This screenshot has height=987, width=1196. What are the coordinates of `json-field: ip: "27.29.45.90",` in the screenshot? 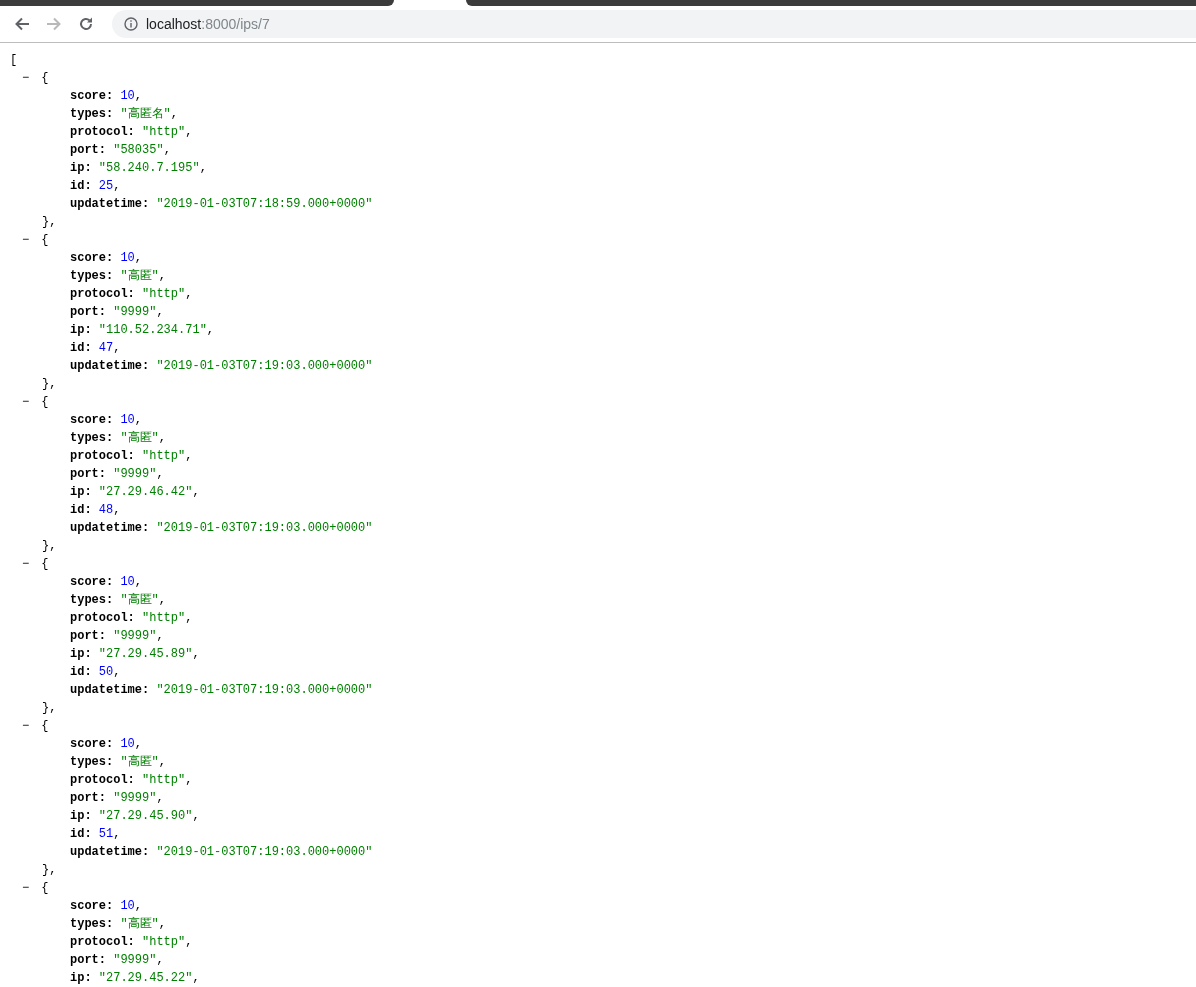 It's located at (135, 816).